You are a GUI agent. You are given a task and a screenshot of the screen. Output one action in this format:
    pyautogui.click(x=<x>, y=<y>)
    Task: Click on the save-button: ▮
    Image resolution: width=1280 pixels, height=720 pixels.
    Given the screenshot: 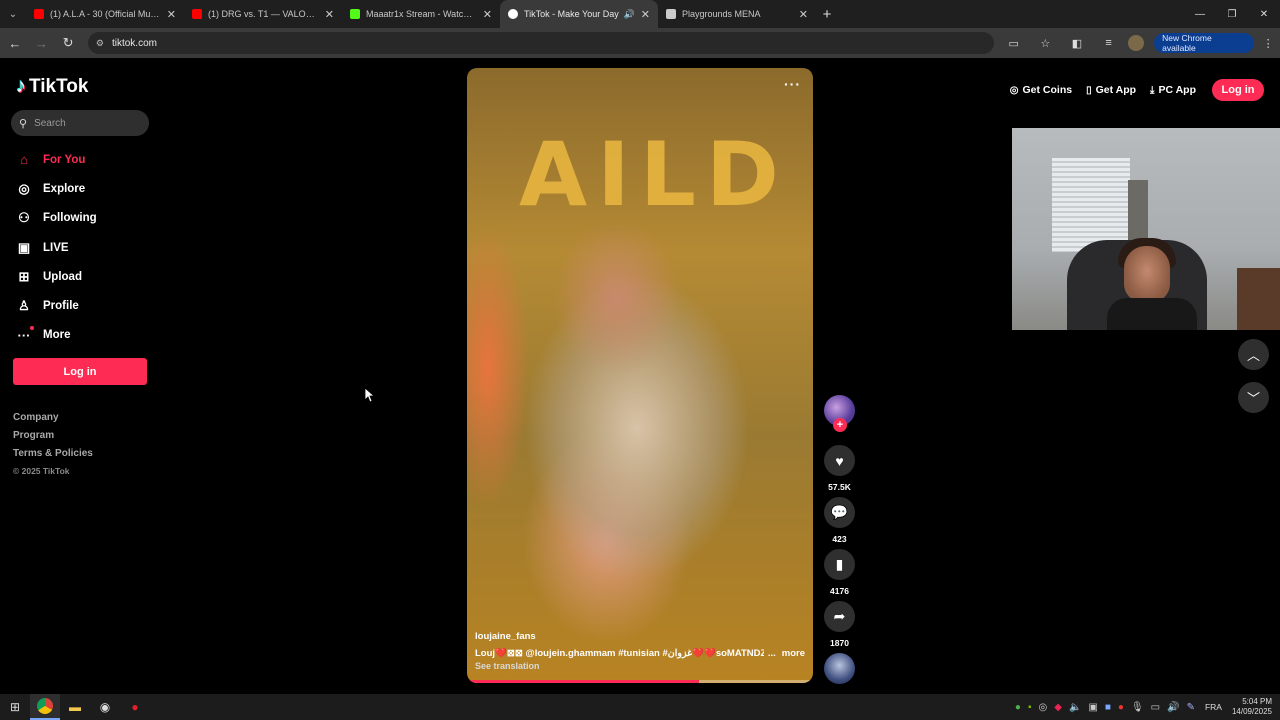 What is the action you would take?
    pyautogui.click(x=839, y=564)
    